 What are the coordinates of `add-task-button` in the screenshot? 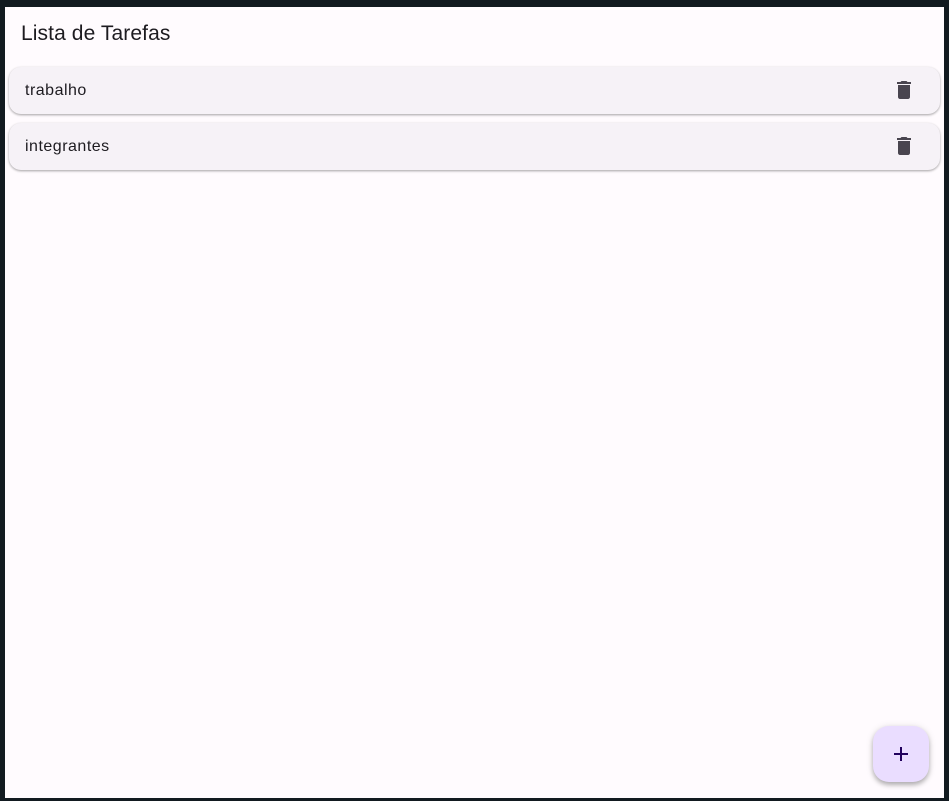 It's located at (901, 754).